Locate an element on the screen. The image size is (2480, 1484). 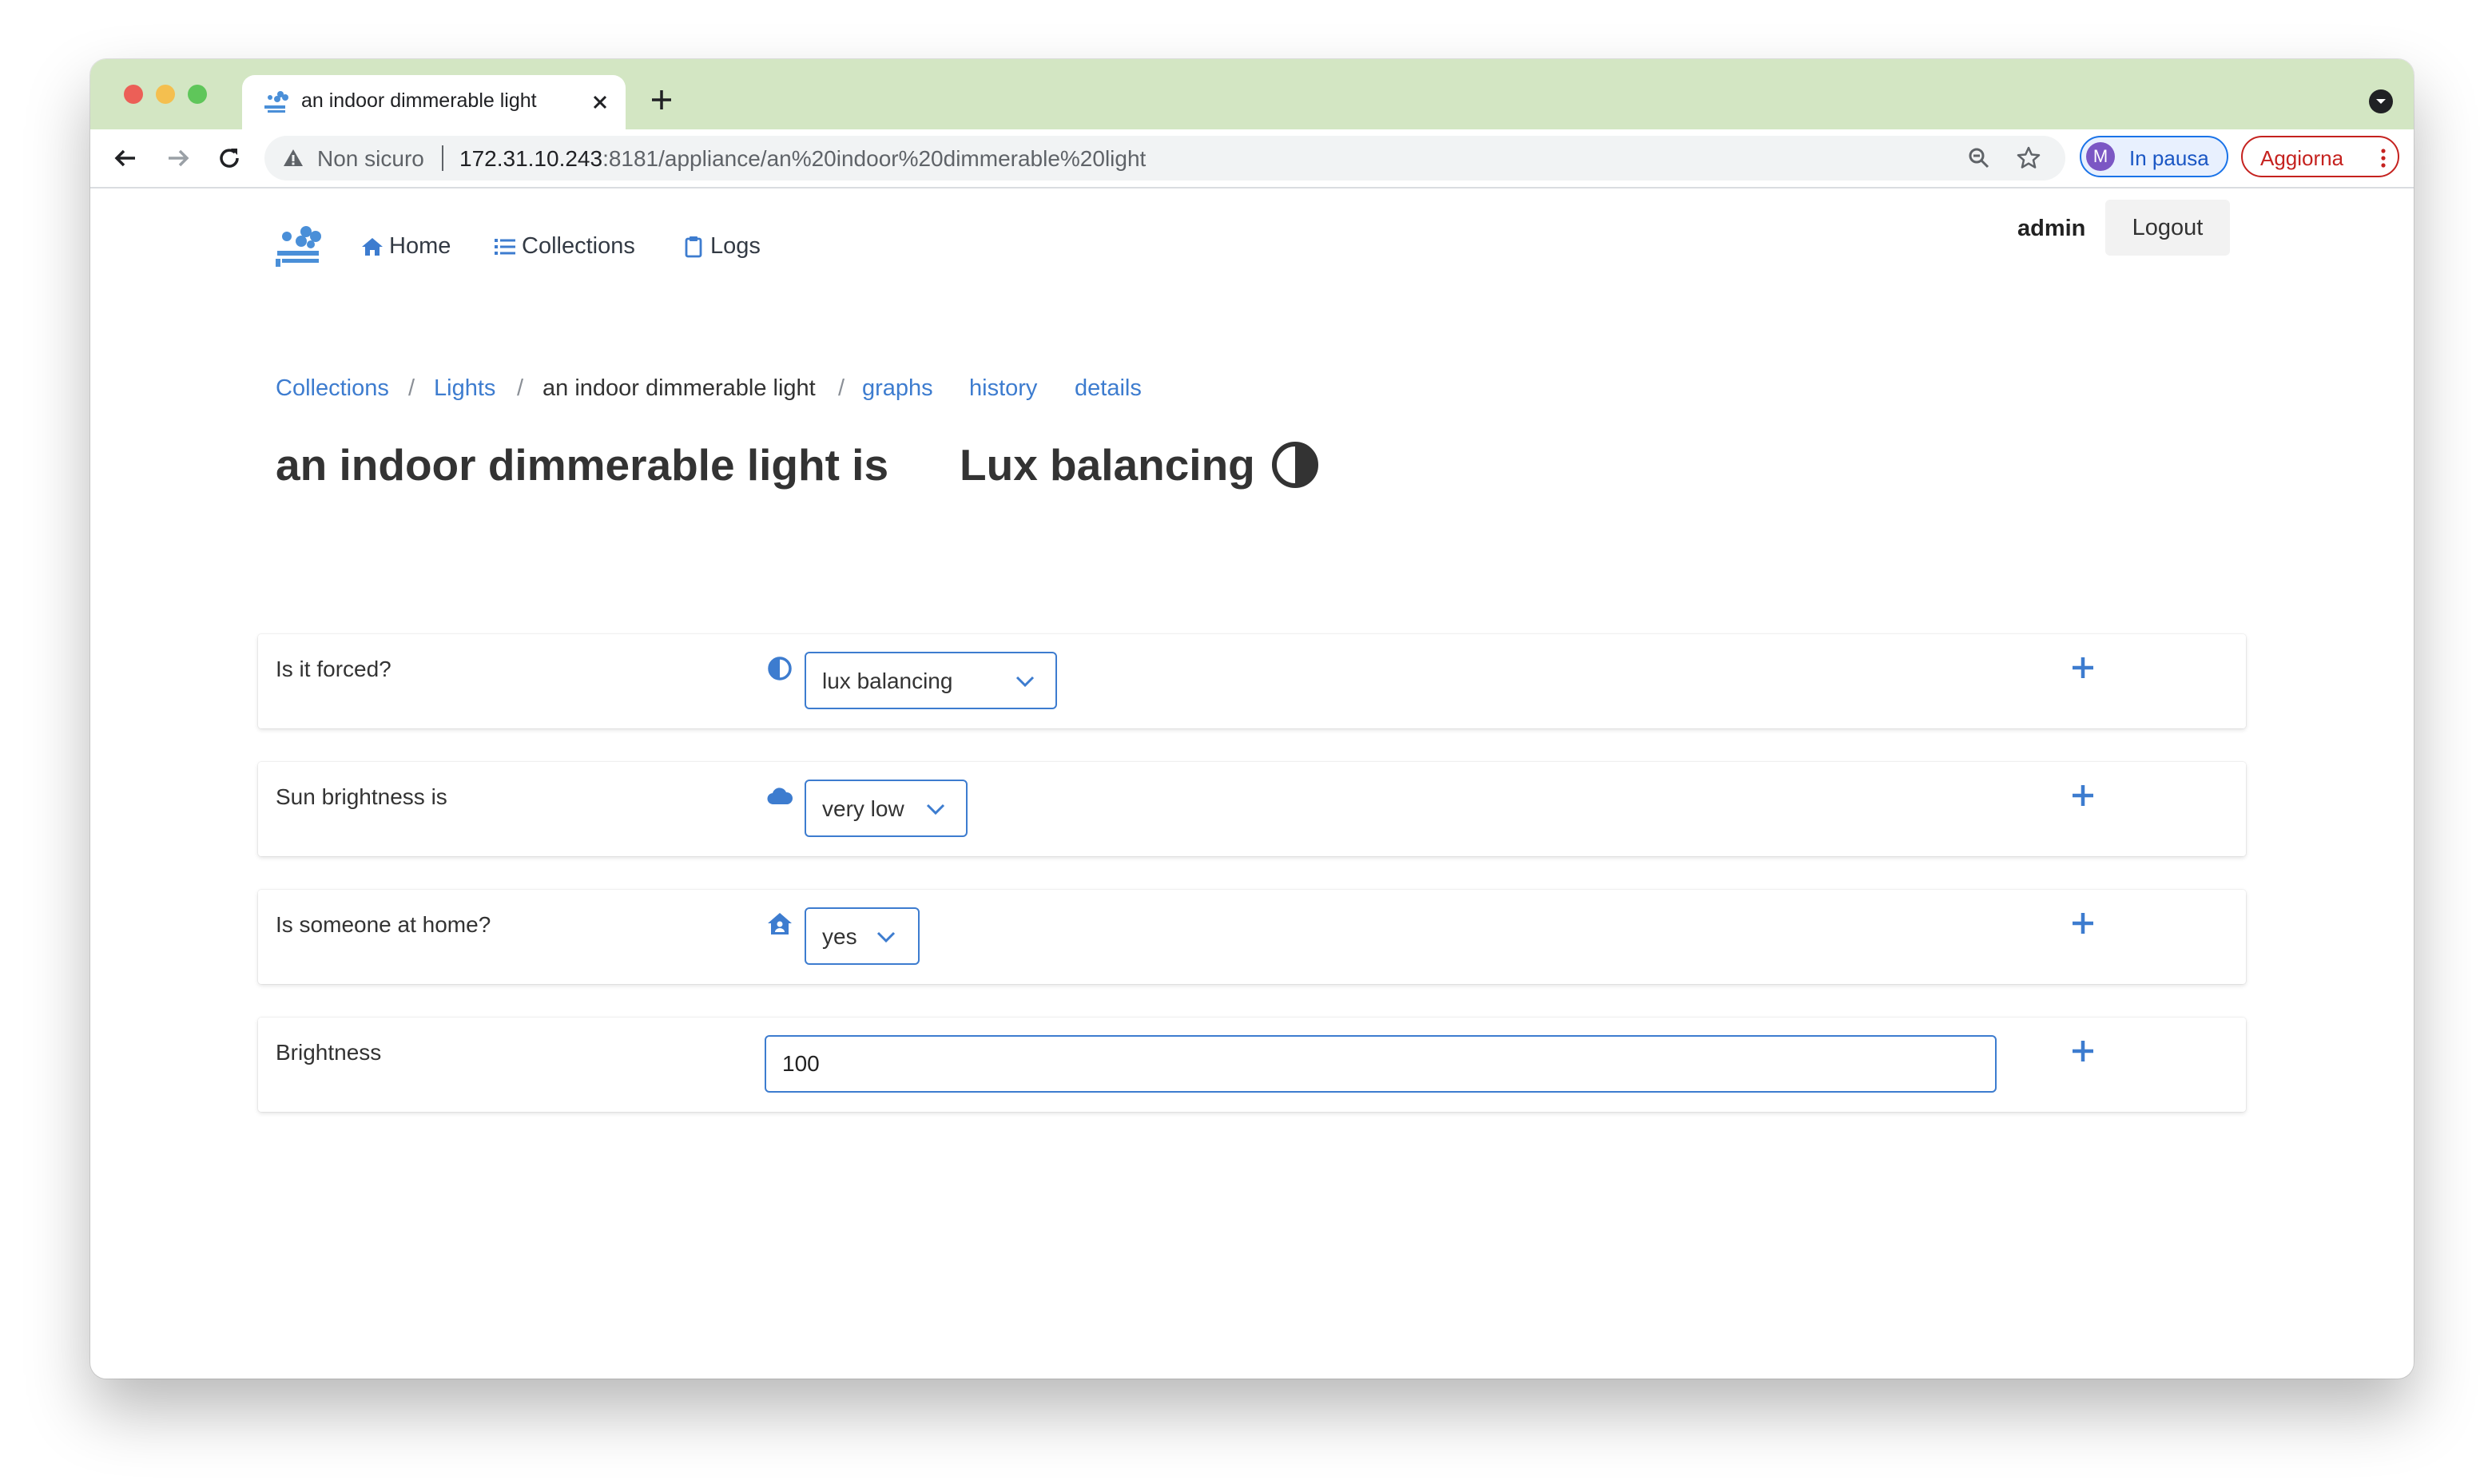
reload-icon is located at coordinates (229, 158).